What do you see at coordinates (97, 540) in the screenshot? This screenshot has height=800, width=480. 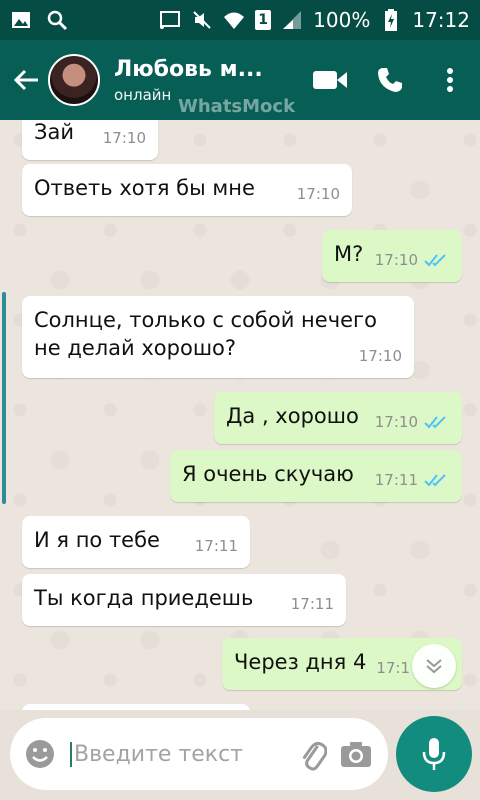 I see `message-text: И я по тебе` at bounding box center [97, 540].